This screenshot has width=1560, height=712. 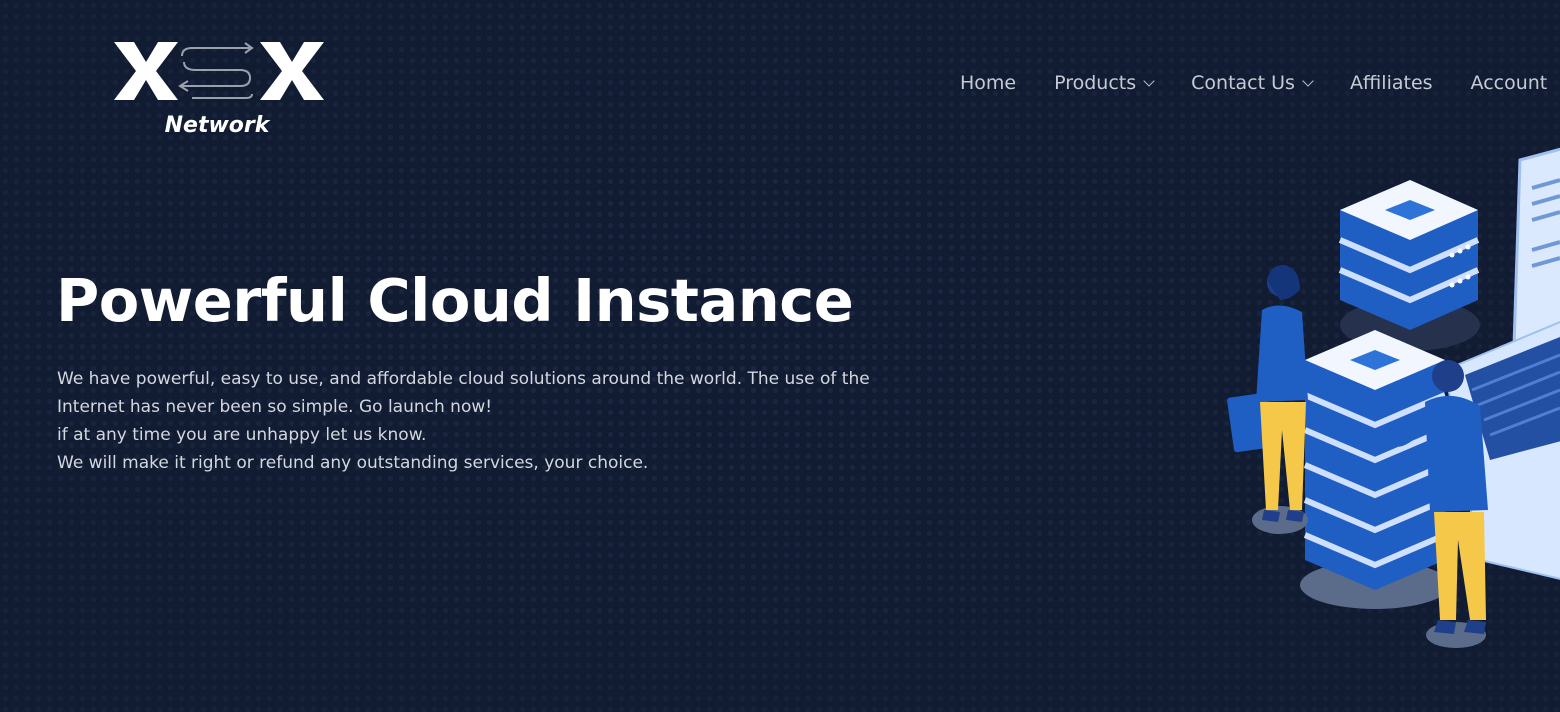 I want to click on nav-products: Products, so click(x=1104, y=83).